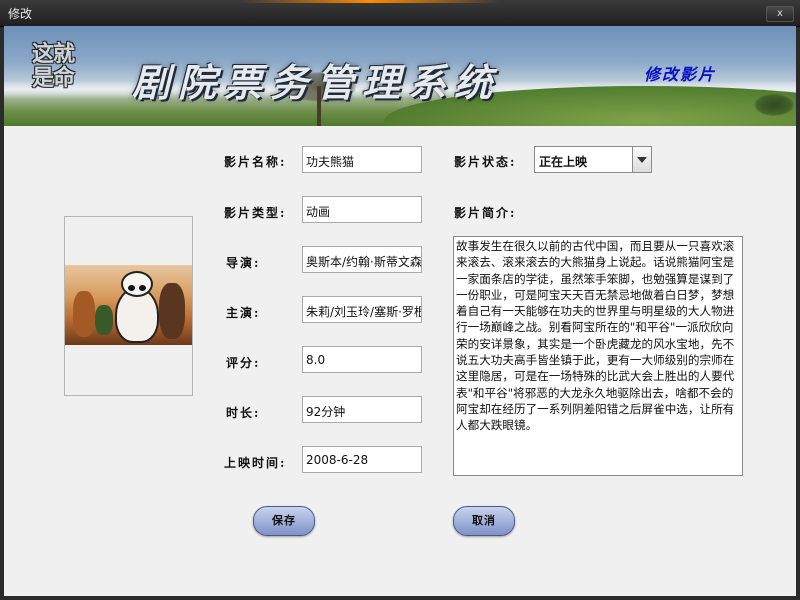 The image size is (800, 600). I want to click on director-field: 奥斯本/约翰·斯蒂文森, so click(362, 259).